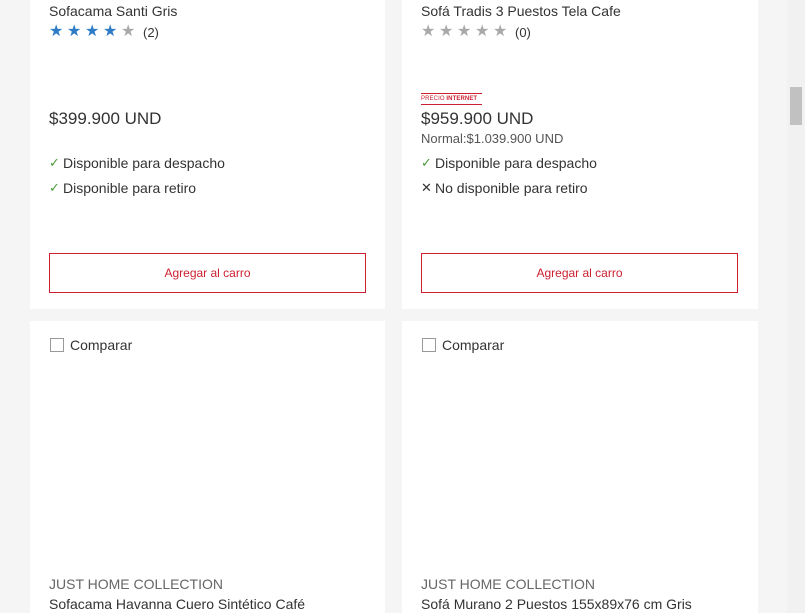 This screenshot has height=613, width=805. Describe the element at coordinates (105, 118) in the screenshot. I see `product-price: $399.900 UND` at that location.